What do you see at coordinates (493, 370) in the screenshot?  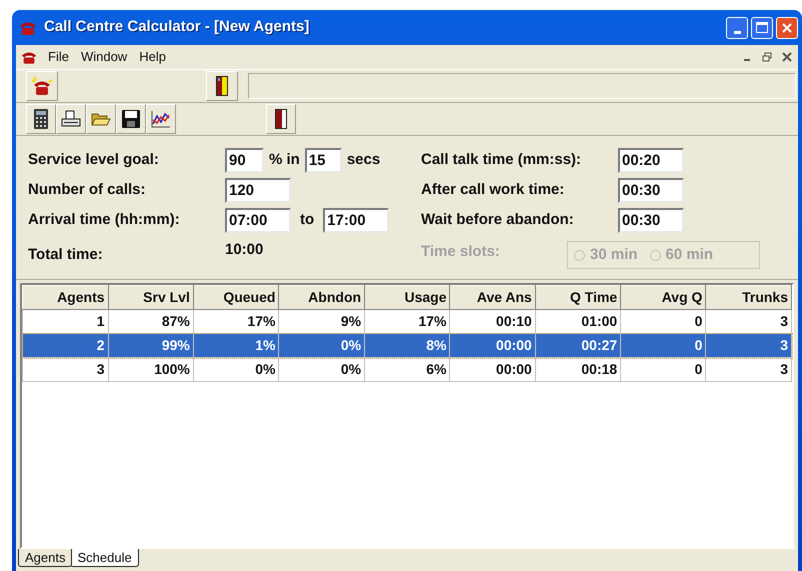 I see `table-cell: 00:00` at bounding box center [493, 370].